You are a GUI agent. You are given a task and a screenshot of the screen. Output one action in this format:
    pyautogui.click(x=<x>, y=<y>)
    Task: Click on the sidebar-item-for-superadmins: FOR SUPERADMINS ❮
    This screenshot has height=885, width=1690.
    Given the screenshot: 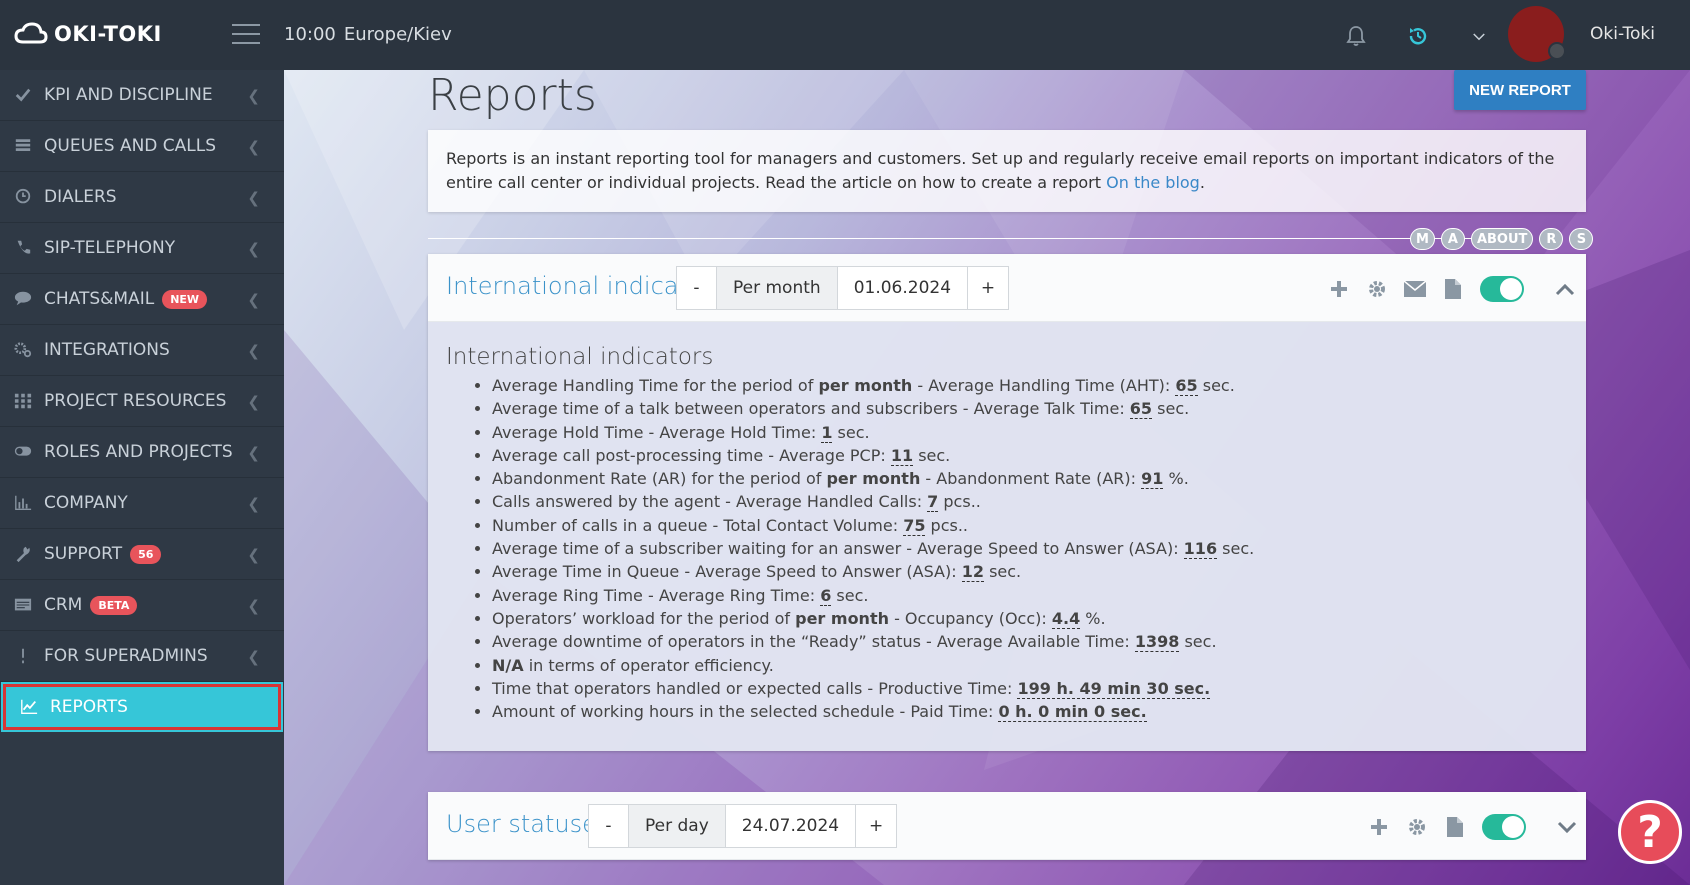 What is the action you would take?
    pyautogui.click(x=142, y=656)
    